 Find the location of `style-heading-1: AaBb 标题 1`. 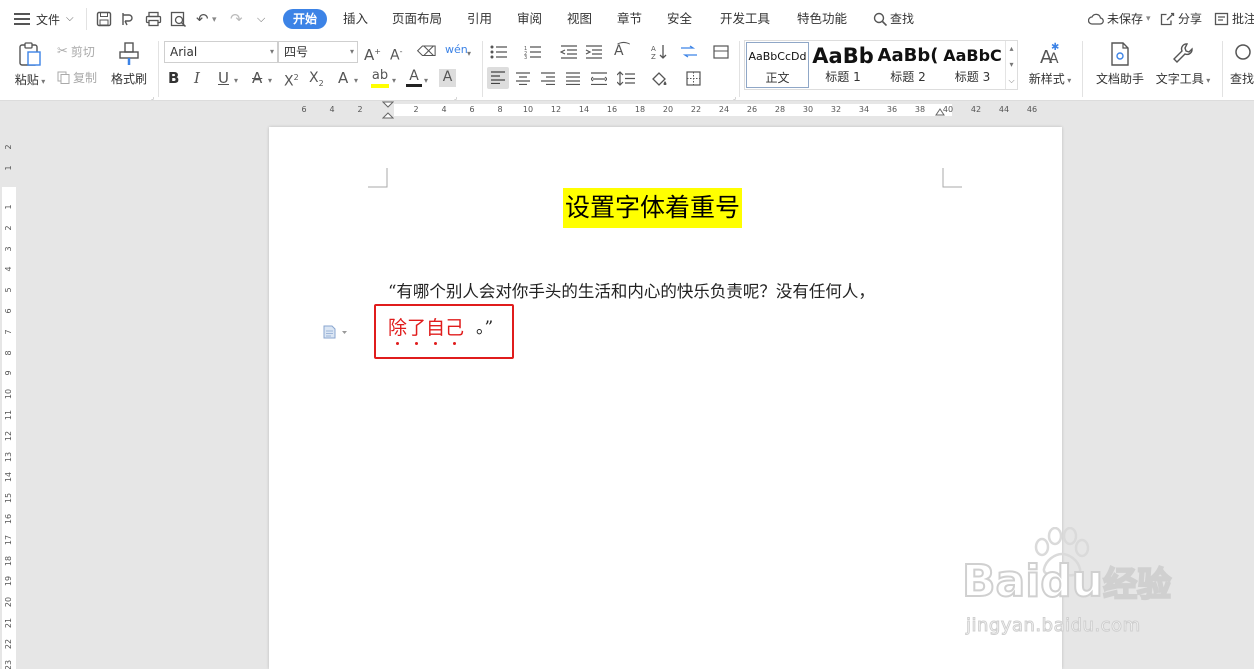

style-heading-1: AaBb 标题 1 is located at coordinates (843, 65).